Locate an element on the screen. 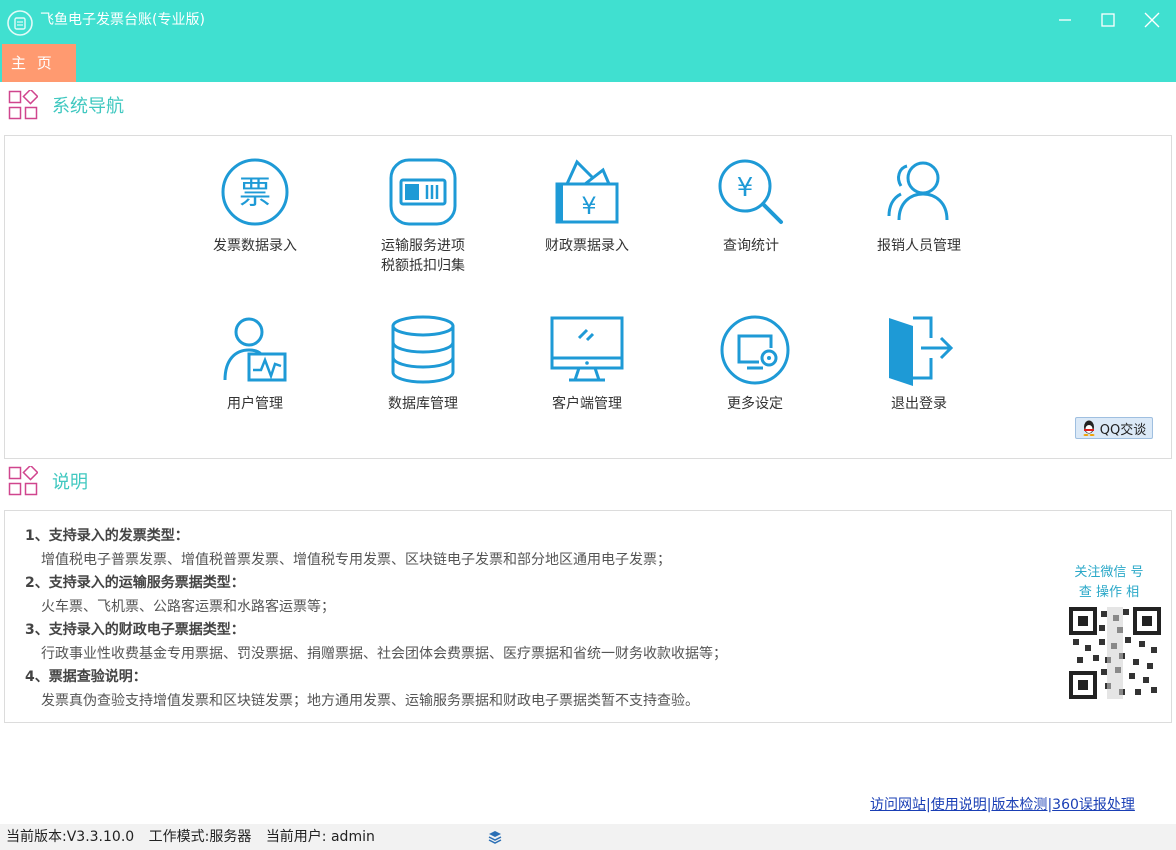 This screenshot has width=1176, height=850. footer-links: 访问网站|使用说明|版本检测|360误报处理 is located at coordinates (1002, 805).